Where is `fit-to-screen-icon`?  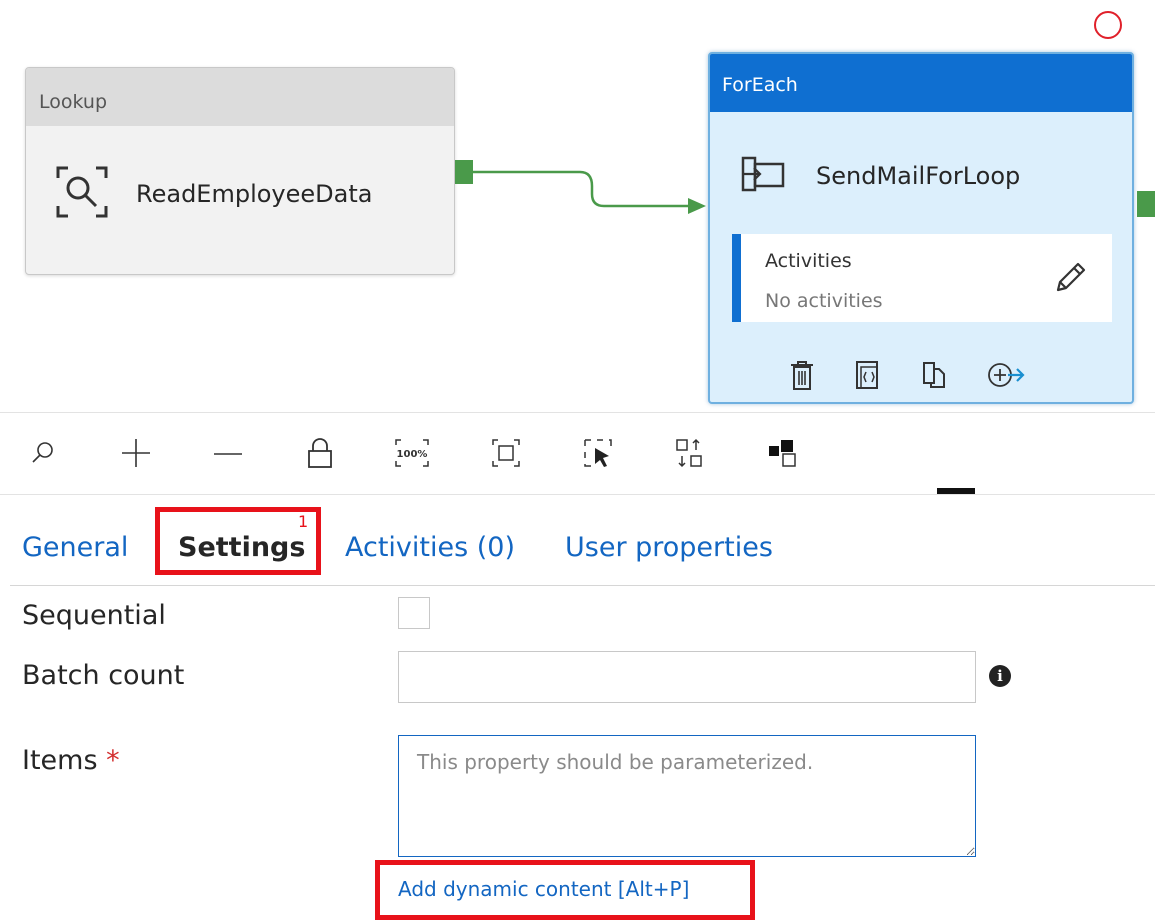 fit-to-screen-icon is located at coordinates (506, 453).